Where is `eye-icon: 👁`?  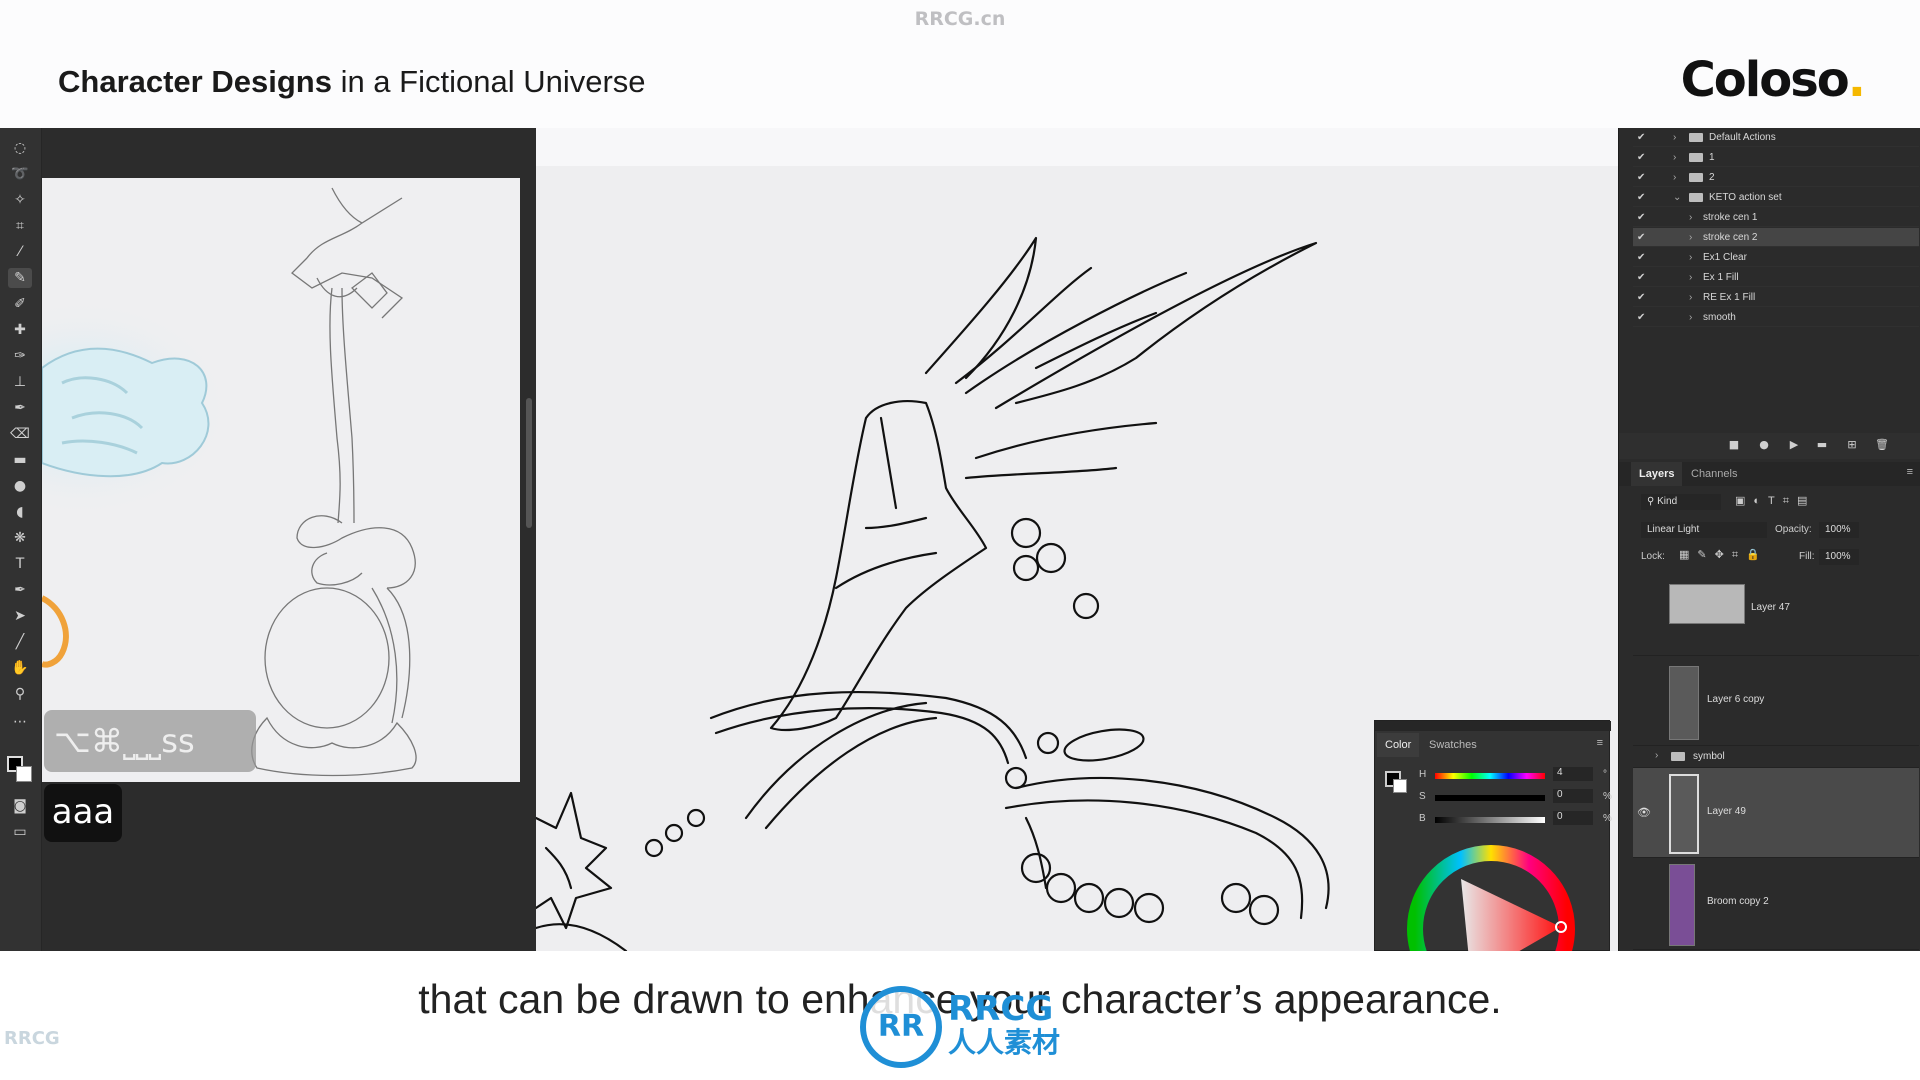
eye-icon: 👁 is located at coordinates (1644, 812).